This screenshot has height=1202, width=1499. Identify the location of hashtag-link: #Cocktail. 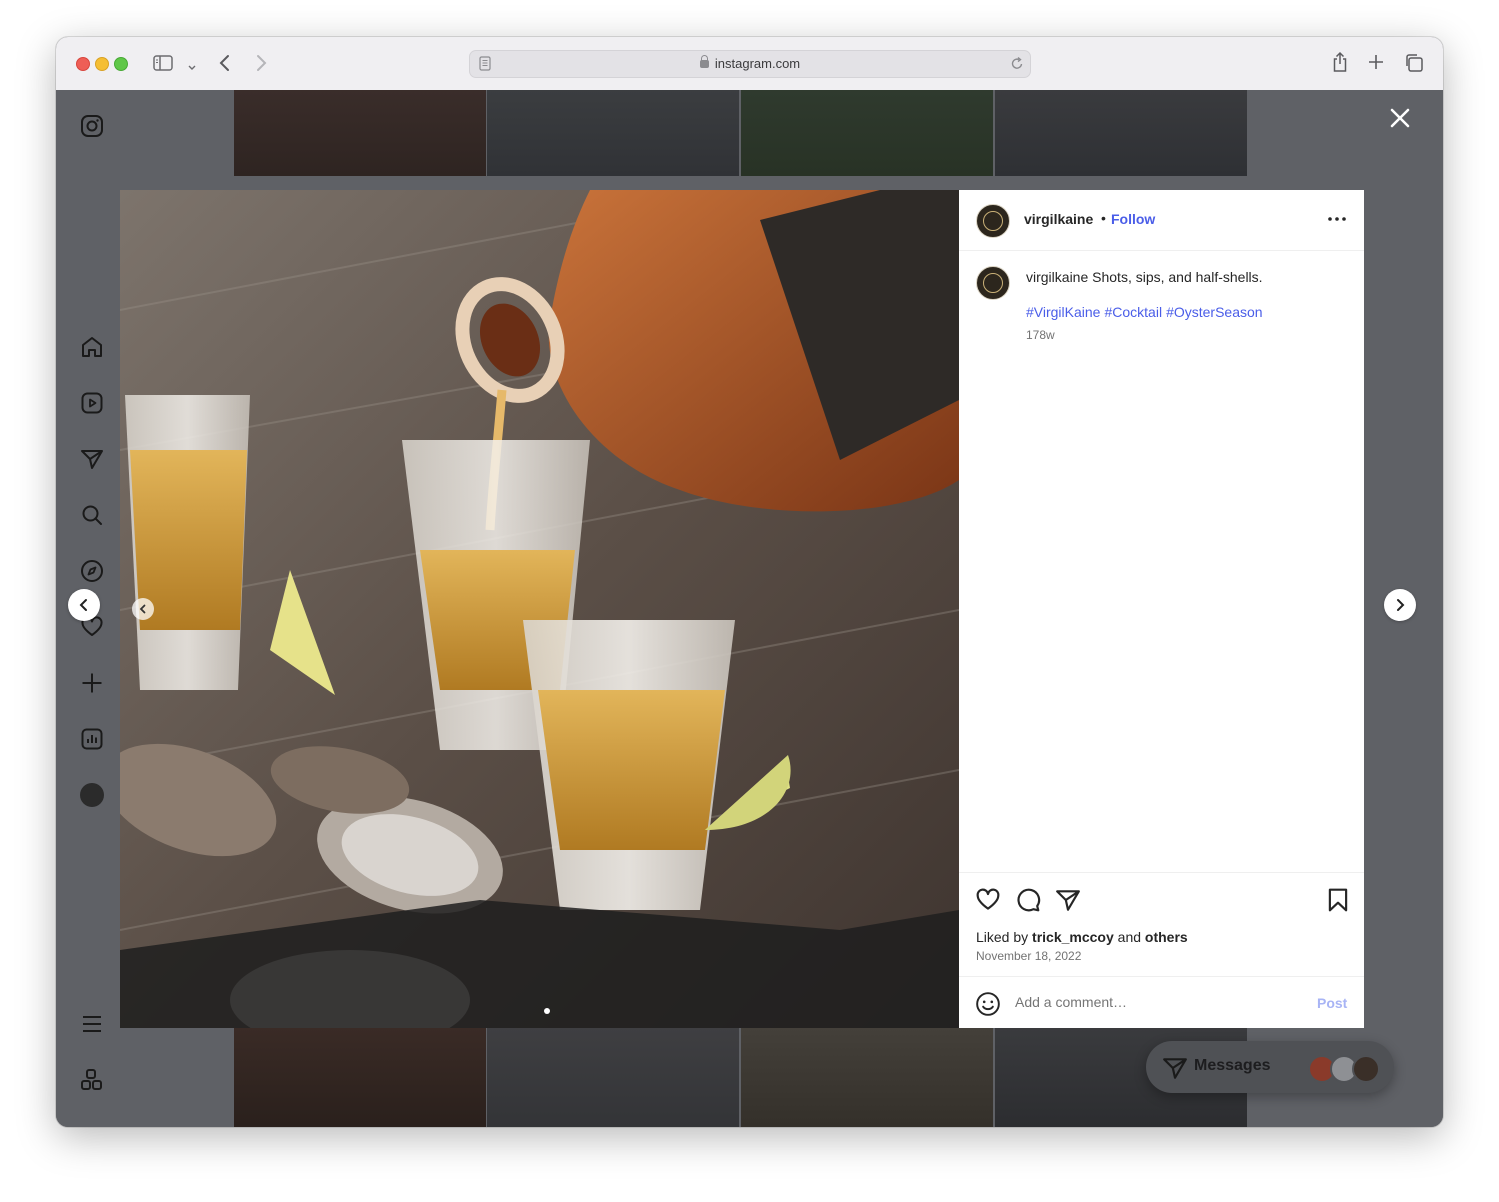
(1133, 312).